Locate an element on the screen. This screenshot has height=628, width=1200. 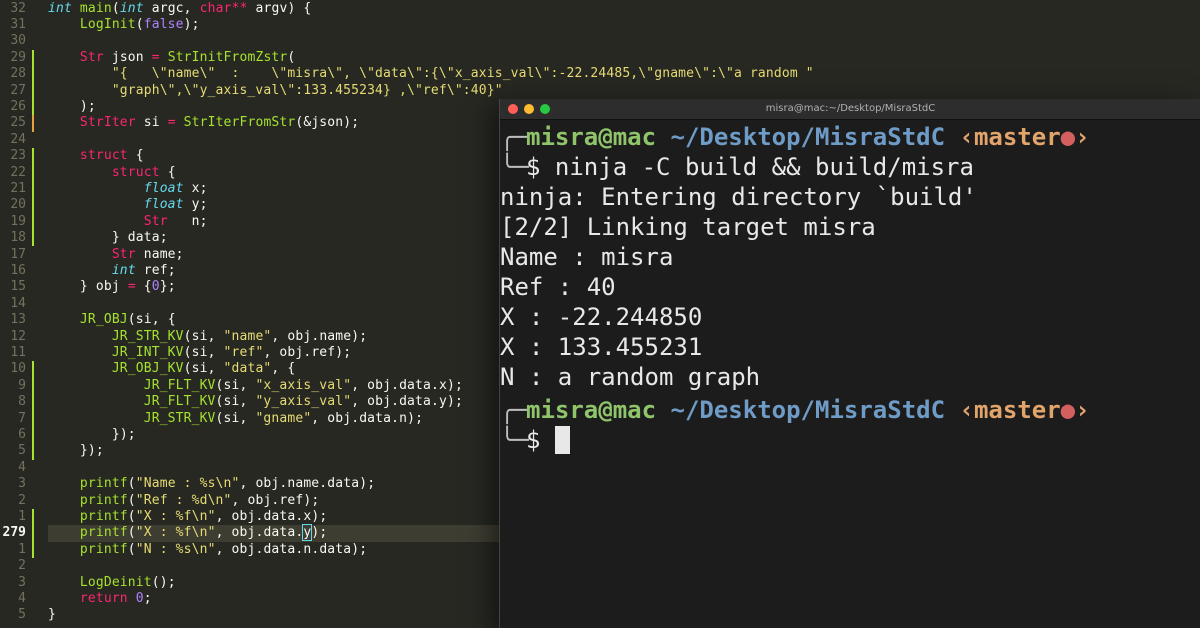
line-number: 22 is located at coordinates (18, 172).